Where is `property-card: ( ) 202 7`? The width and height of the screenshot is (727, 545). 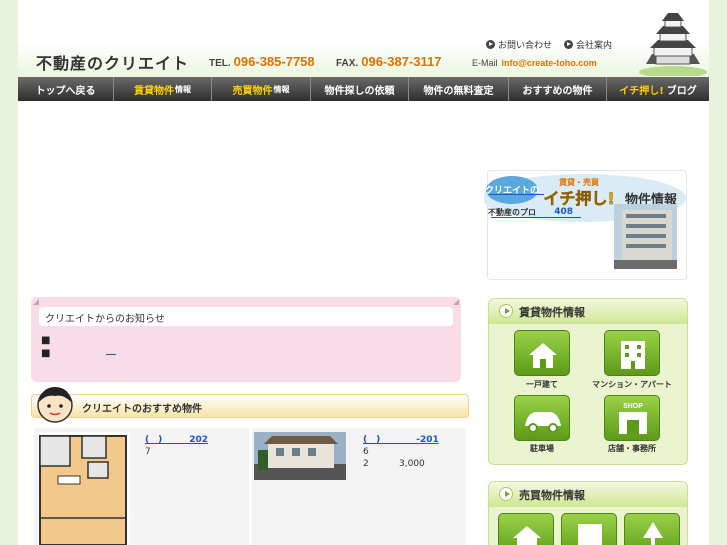
property-card: ( ) 202 7 is located at coordinates (141, 486).